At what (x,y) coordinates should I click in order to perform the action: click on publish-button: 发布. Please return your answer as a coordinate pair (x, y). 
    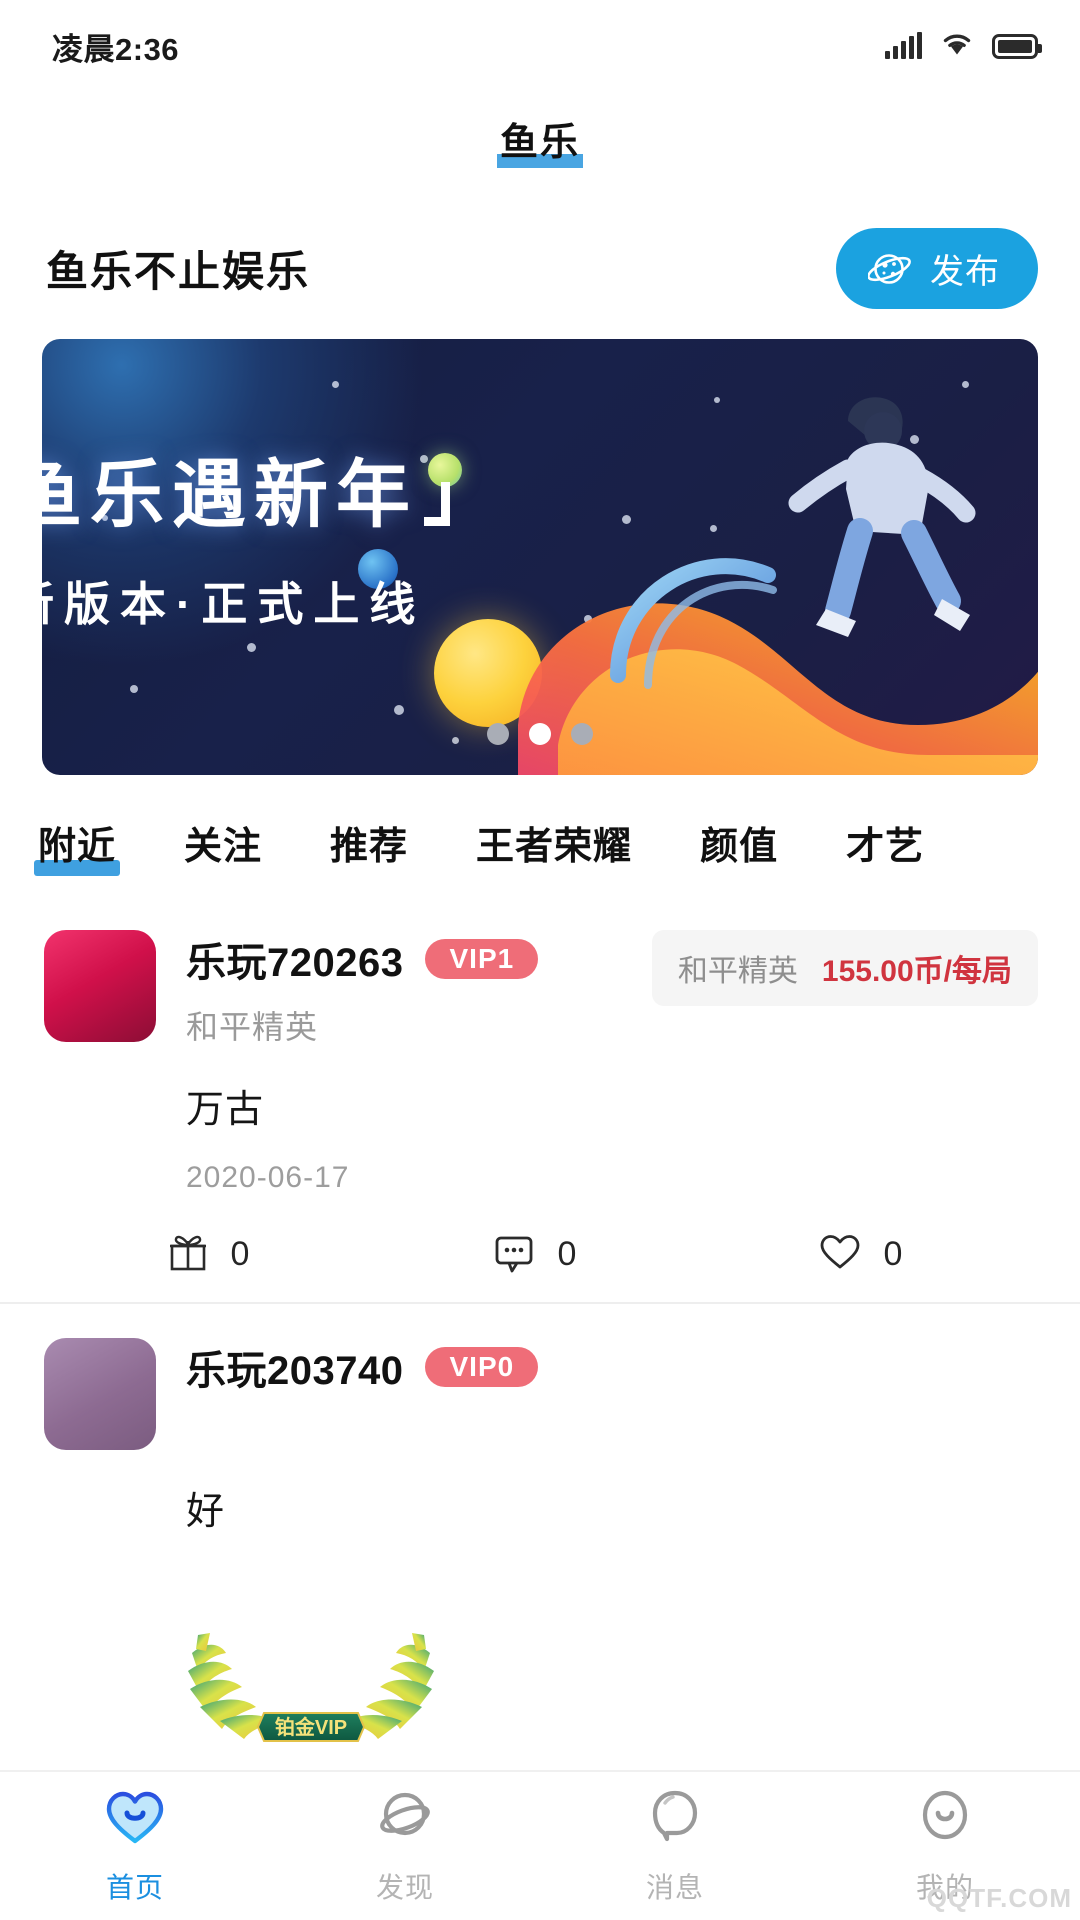
    Looking at the image, I should click on (937, 268).